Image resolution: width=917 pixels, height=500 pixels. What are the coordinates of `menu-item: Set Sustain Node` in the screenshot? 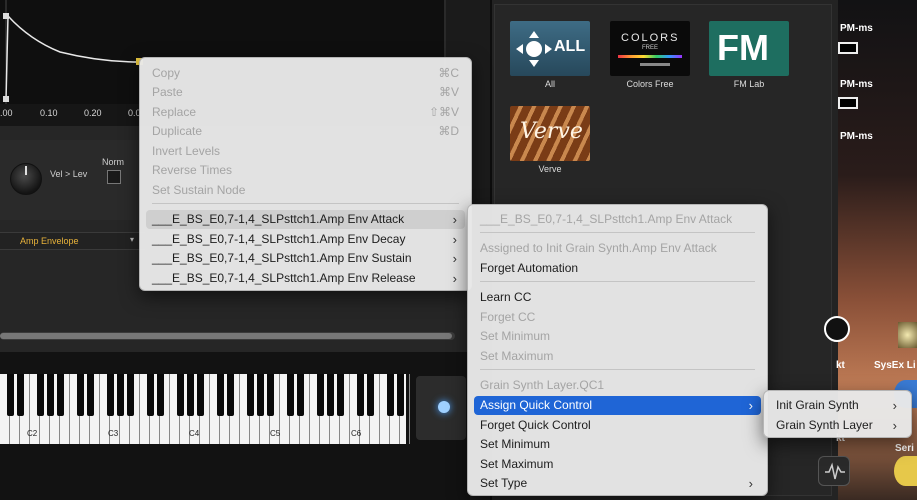 It's located at (305, 190).